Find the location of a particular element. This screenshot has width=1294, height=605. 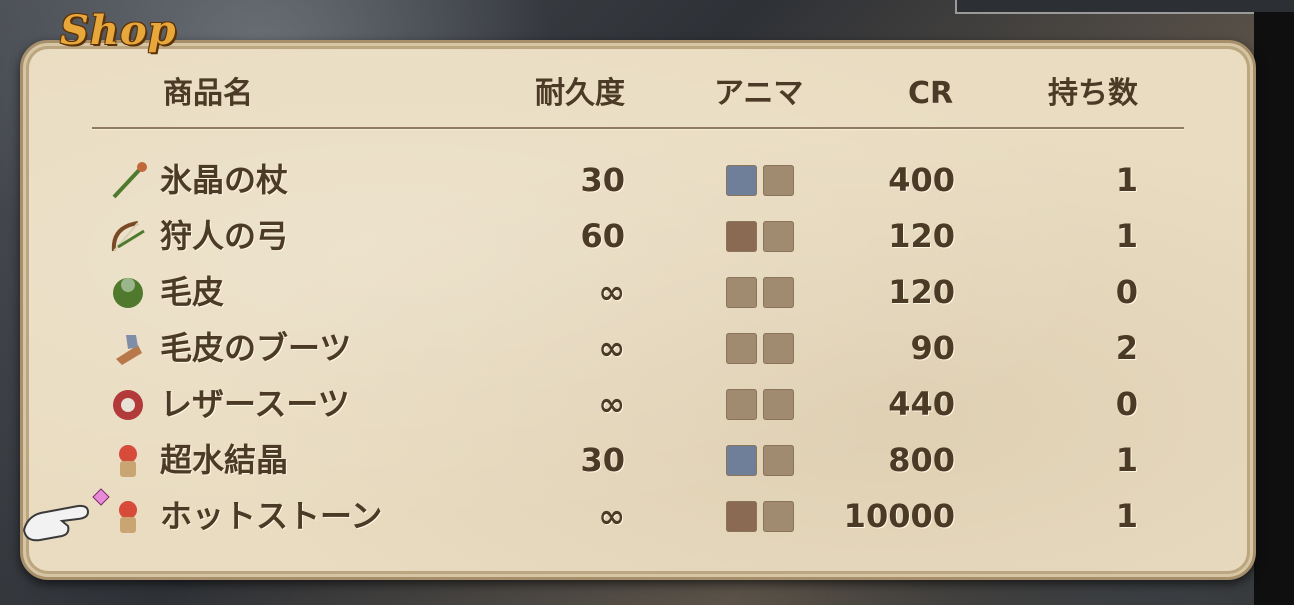

background-window-frame is located at coordinates (1124, 7).